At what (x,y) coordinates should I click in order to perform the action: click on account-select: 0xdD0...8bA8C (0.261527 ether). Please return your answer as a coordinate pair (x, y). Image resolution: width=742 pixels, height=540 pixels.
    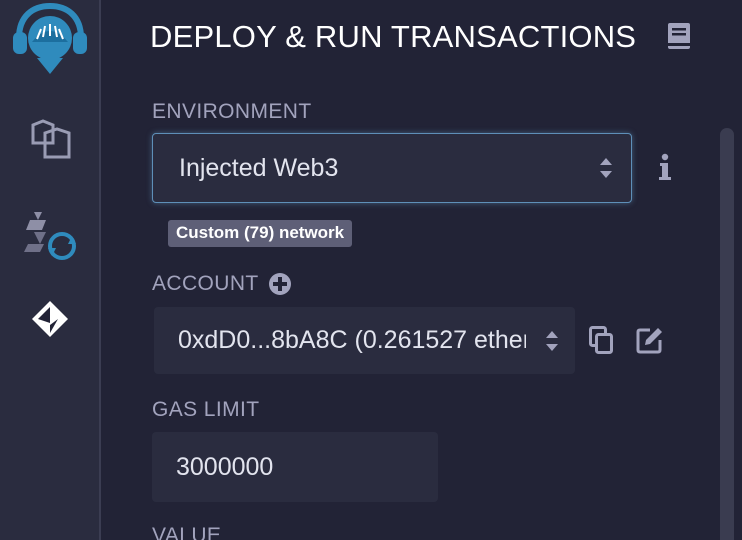
    Looking at the image, I should click on (364, 340).